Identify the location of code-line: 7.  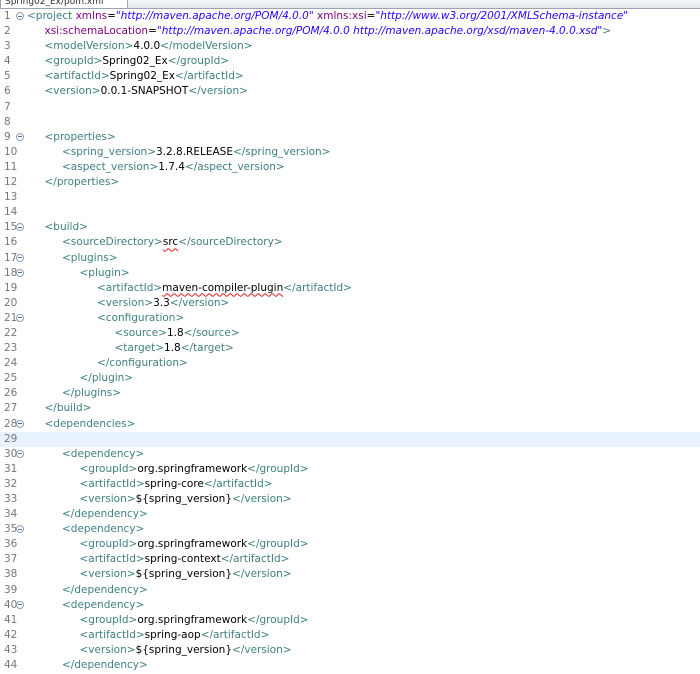
(350, 107).